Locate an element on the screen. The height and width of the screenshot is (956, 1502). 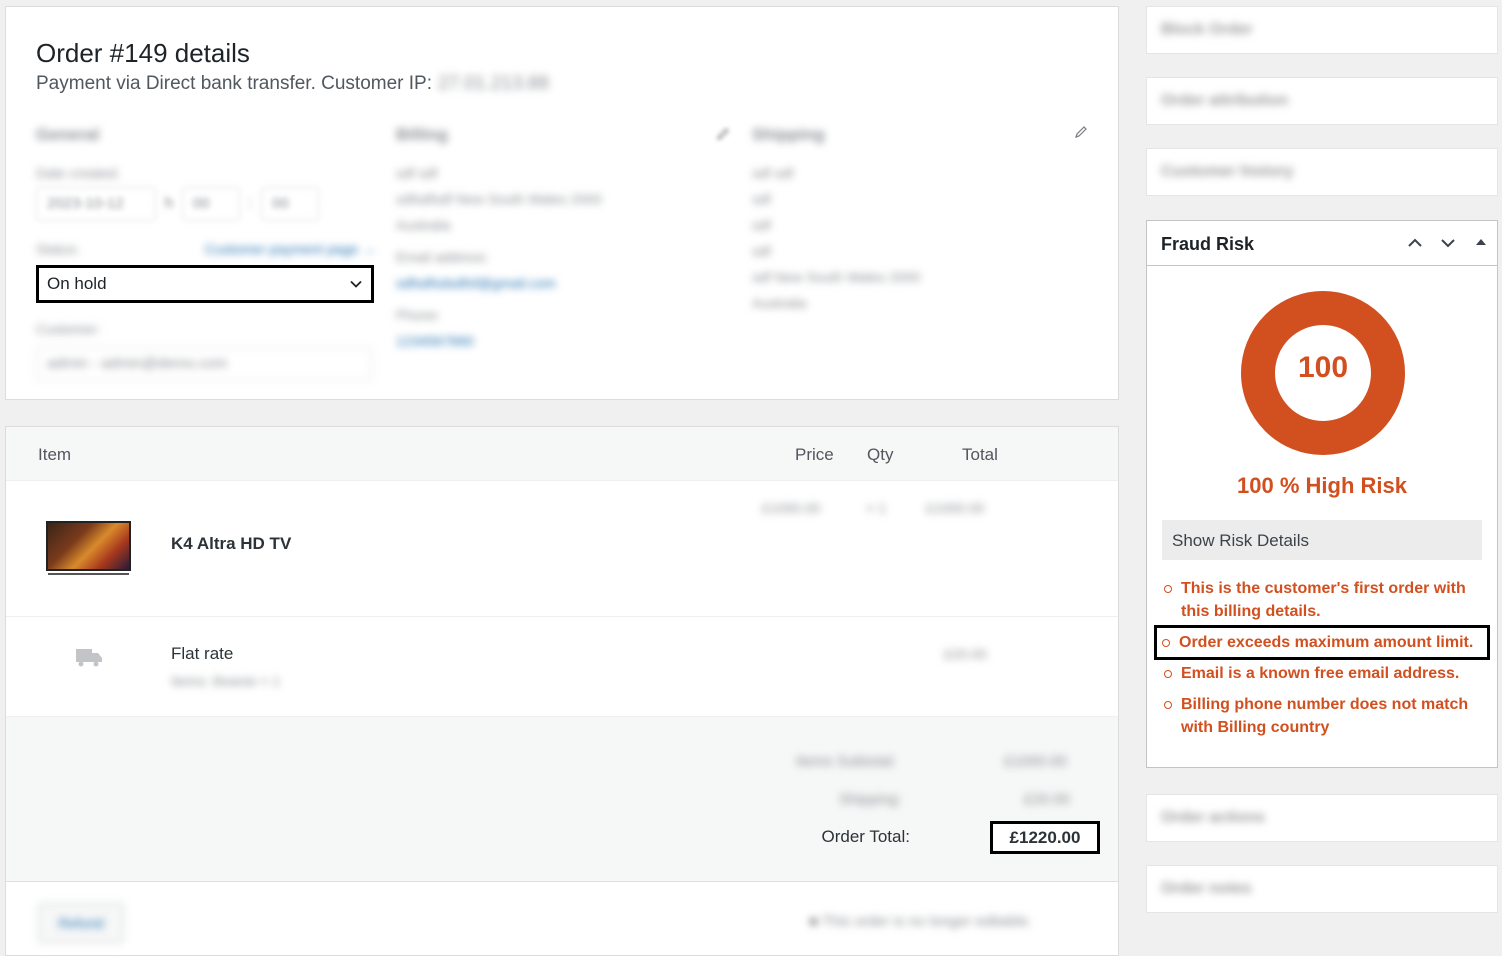
customer-select: admin - admin@demo.com is located at coordinates (204, 364).